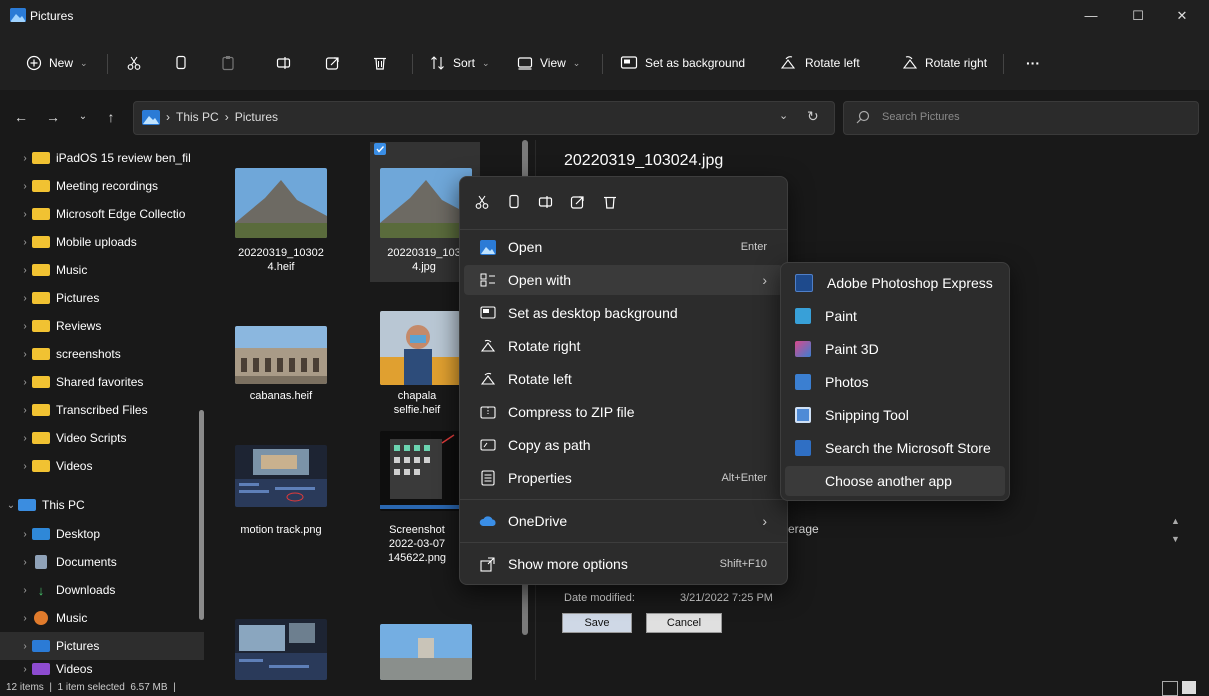 The image size is (1209, 696). Describe the element at coordinates (256, 117) in the screenshot. I see `breadcrumb-pictures: Pictures` at that location.